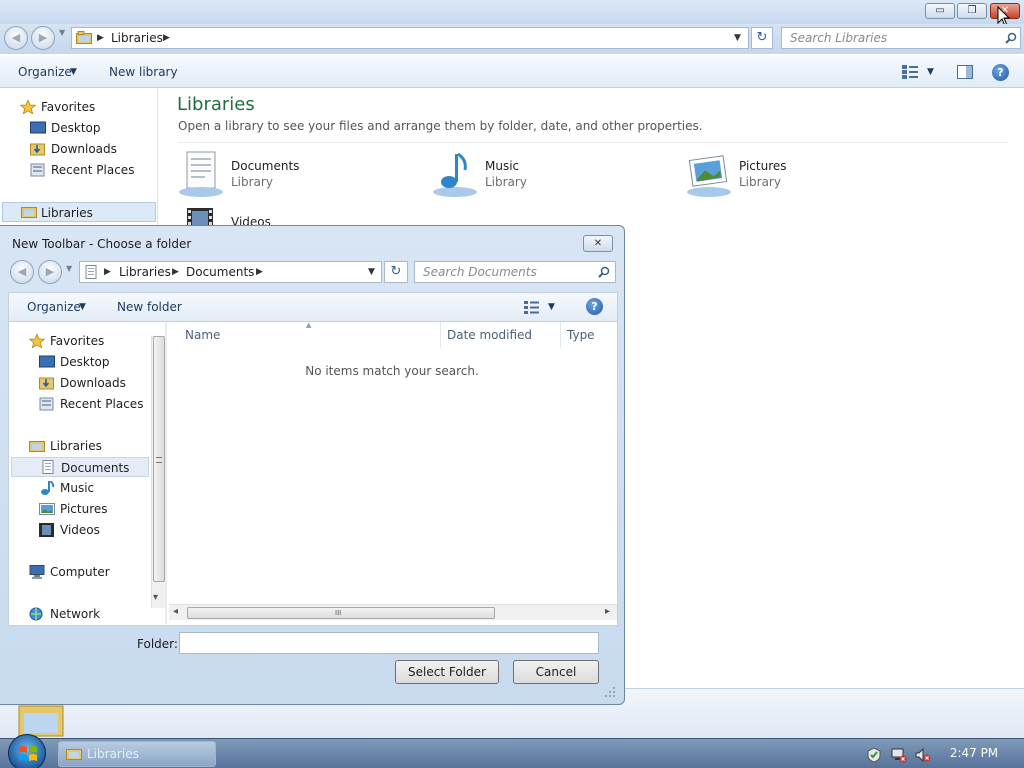 The image size is (1024, 768). Describe the element at coordinates (155, 597) in the screenshot. I see `scroll-down-arrow-icon: ▾` at that location.